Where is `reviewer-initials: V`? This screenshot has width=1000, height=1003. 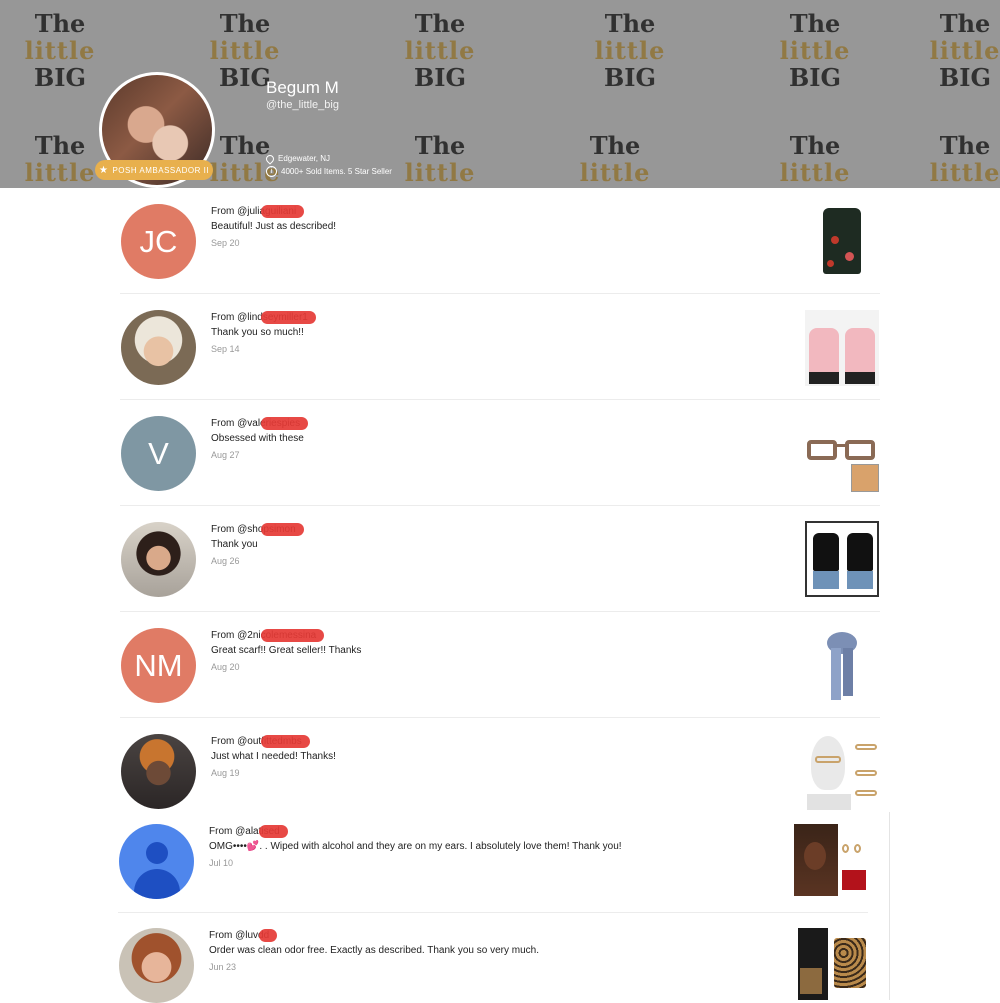 reviewer-initials: V is located at coordinates (158, 453).